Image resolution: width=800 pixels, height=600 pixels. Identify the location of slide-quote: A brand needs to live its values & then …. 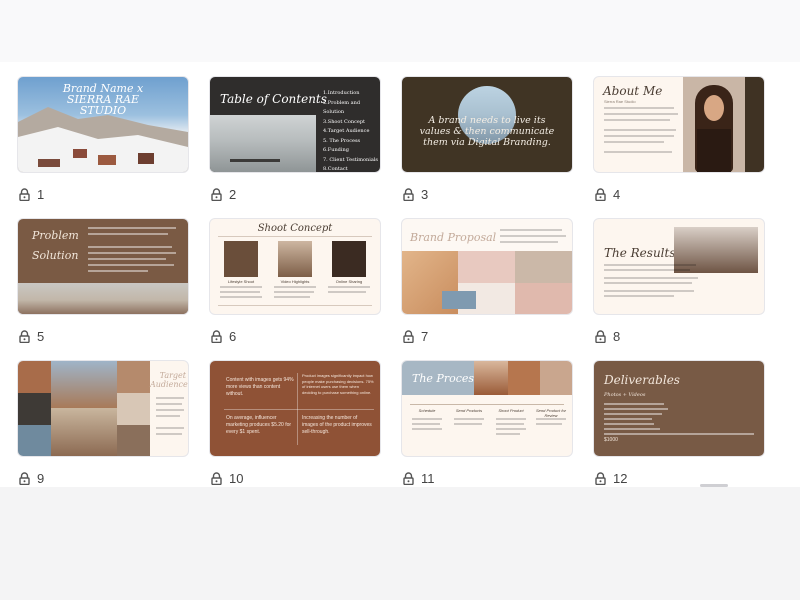
(487, 131).